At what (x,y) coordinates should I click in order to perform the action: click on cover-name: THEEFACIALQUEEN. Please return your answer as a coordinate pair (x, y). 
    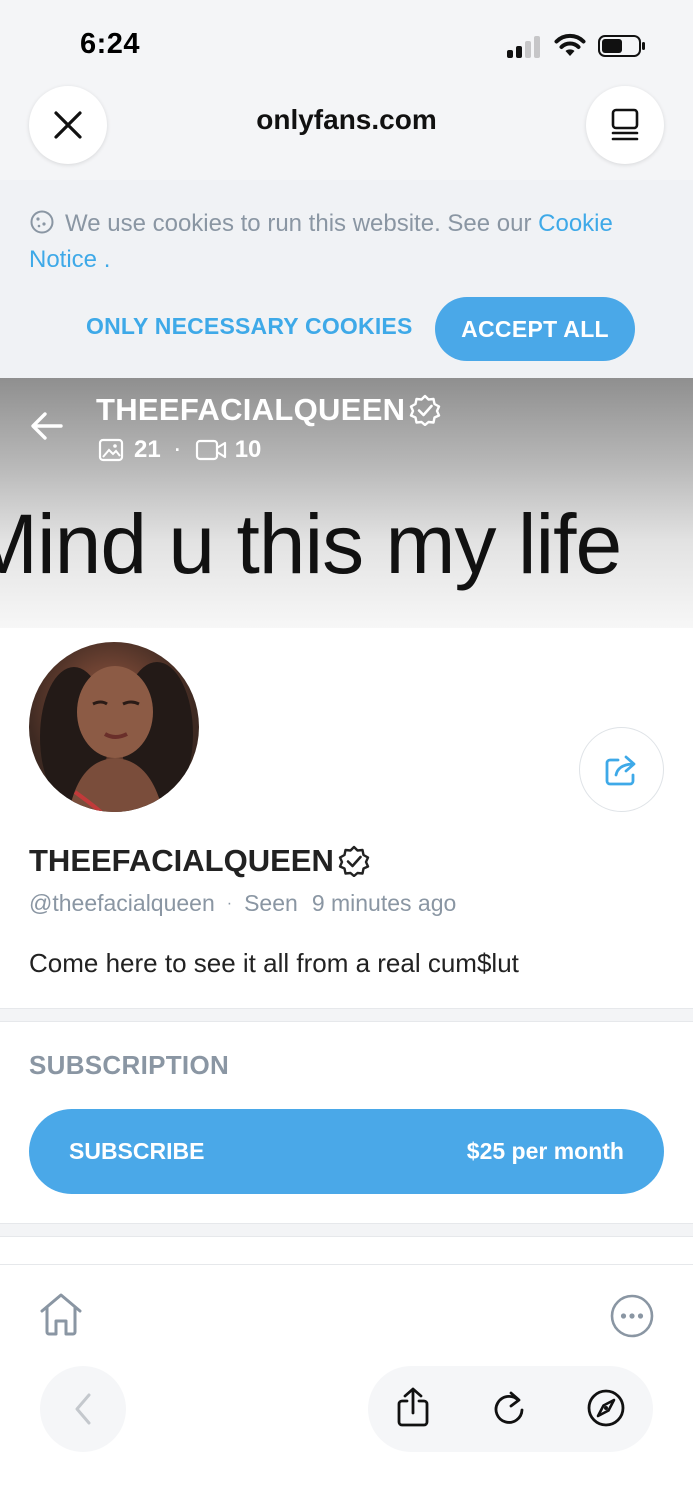
    Looking at the image, I should click on (268, 410).